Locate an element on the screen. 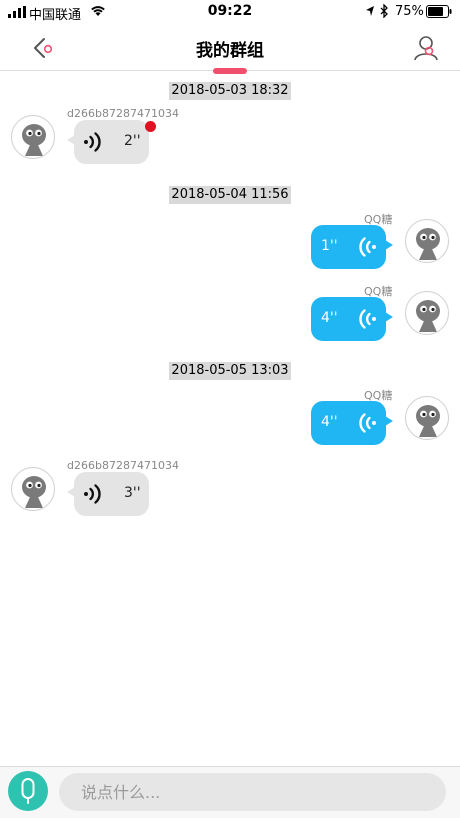 This screenshot has height=818, width=460. status-bar: 中国联通 09:22 75% is located at coordinates (230, 12).